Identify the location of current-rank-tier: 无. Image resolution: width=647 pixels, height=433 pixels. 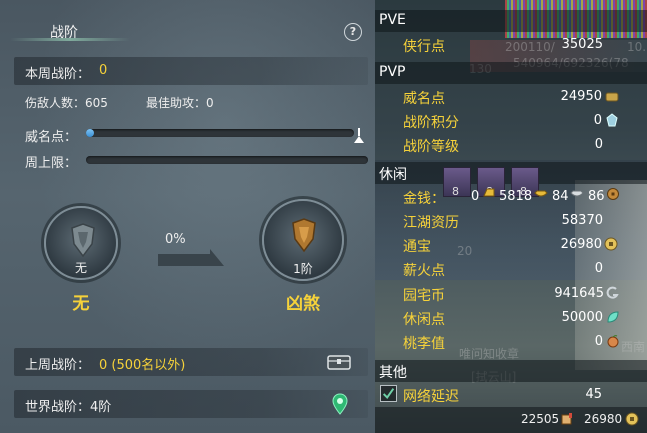
(80, 268).